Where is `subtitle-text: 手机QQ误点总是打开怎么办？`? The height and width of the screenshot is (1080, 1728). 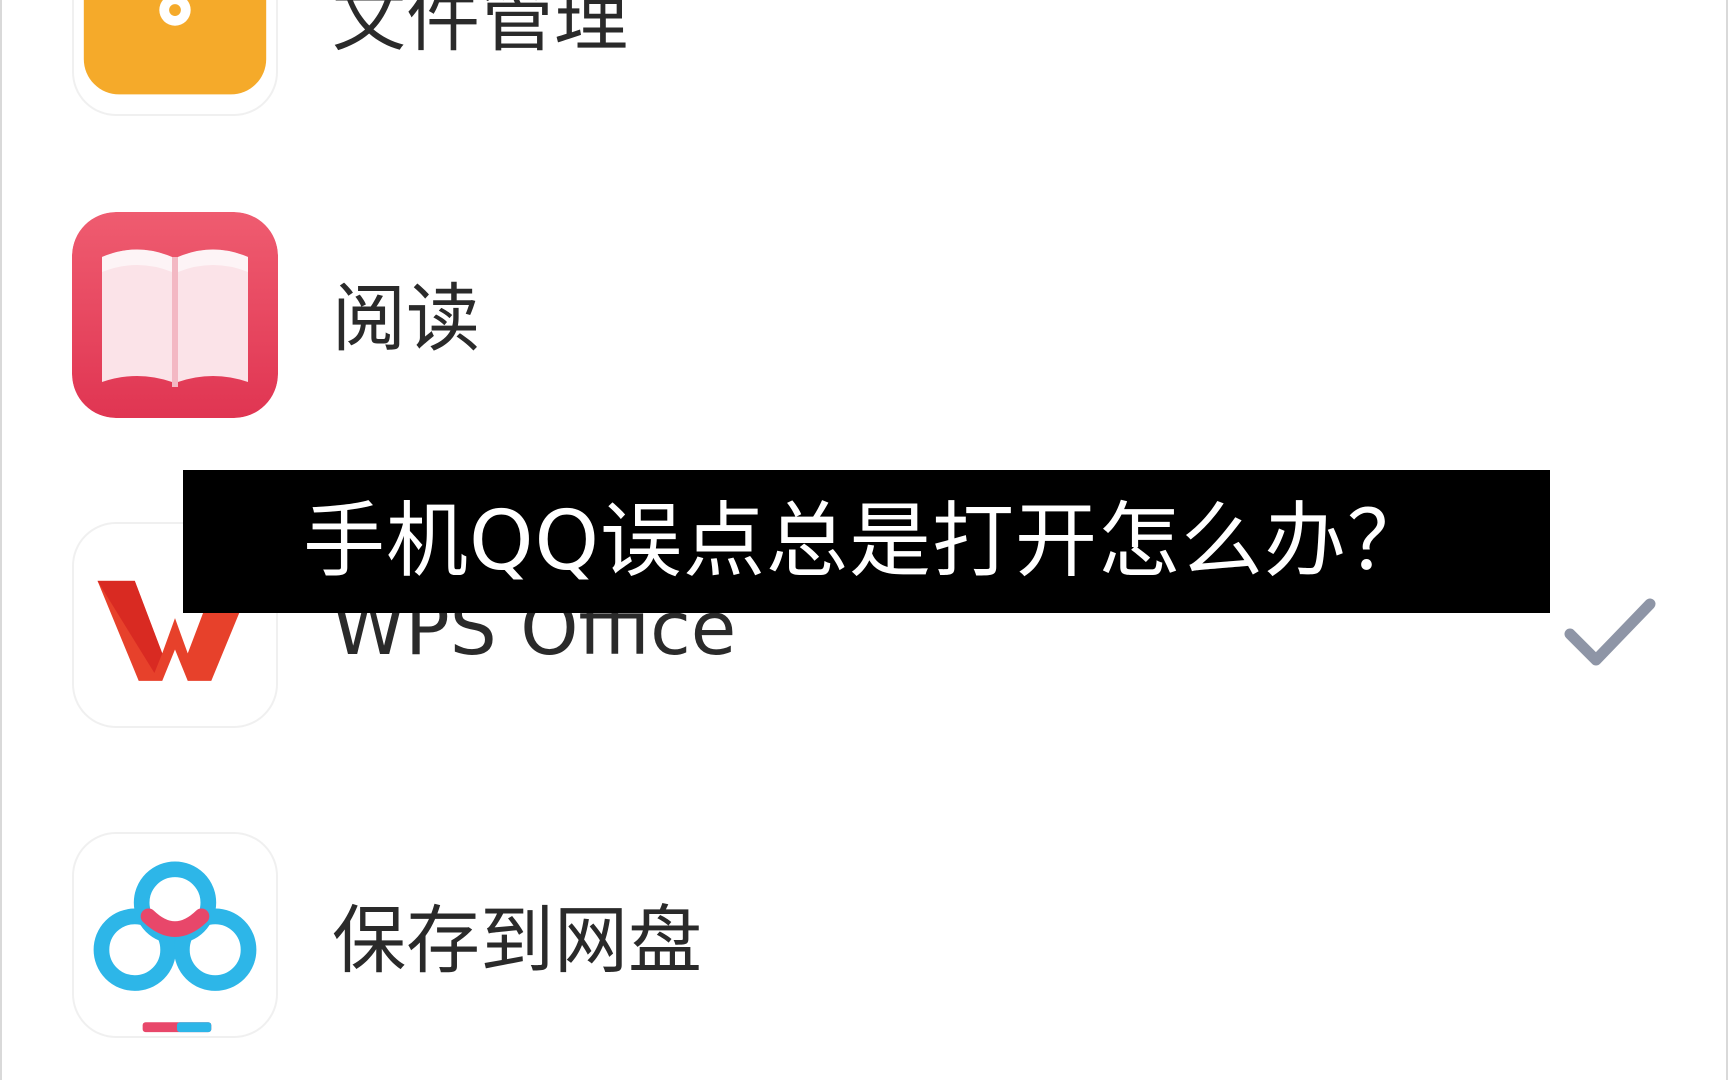
subtitle-text: 手机QQ误点总是打开怎么办？ is located at coordinates (866, 541).